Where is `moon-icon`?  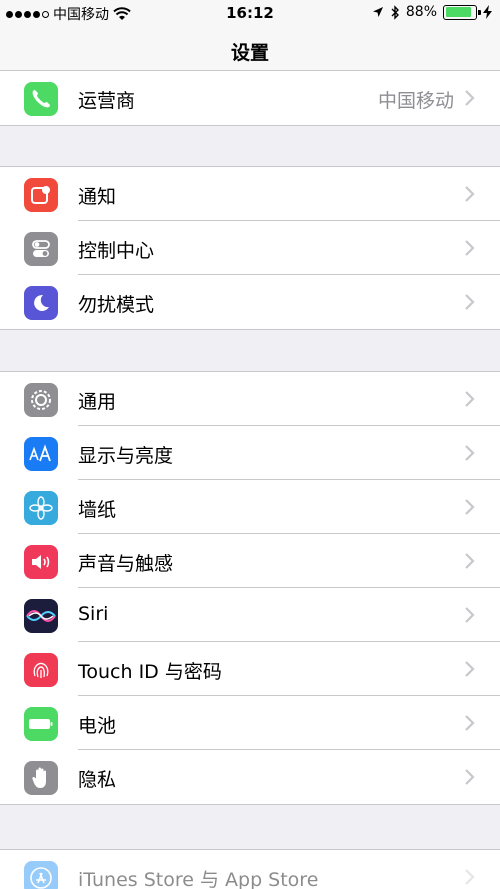
moon-icon is located at coordinates (41, 303).